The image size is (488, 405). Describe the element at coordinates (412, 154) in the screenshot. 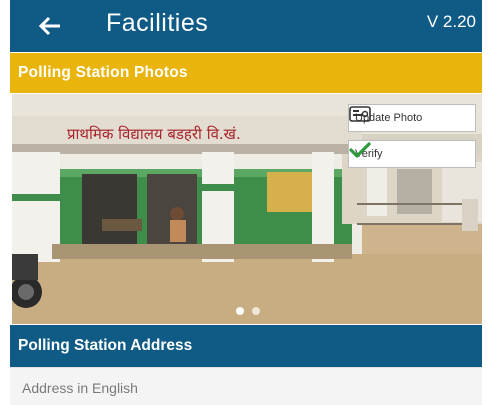

I see `verify-button: Verify` at that location.